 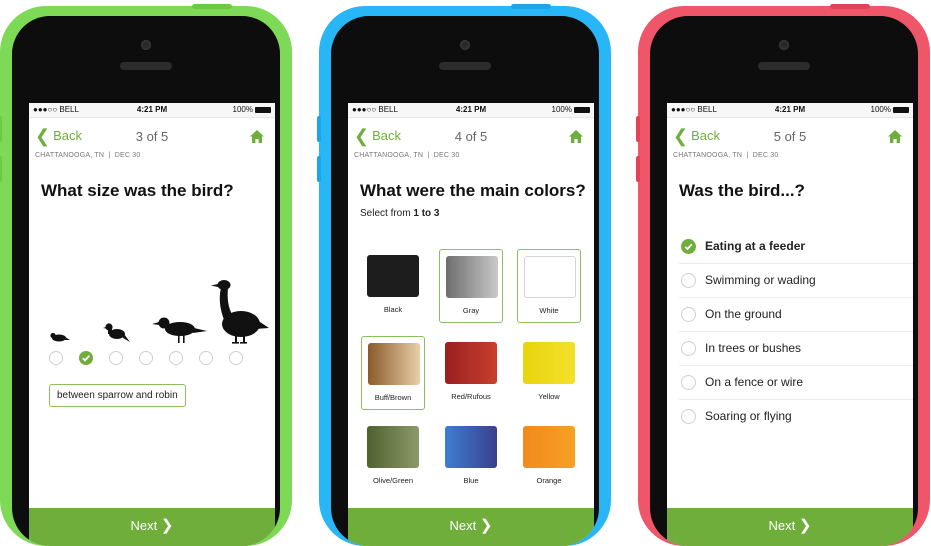 I want to click on question-title: What were the main colors?, so click(x=473, y=190).